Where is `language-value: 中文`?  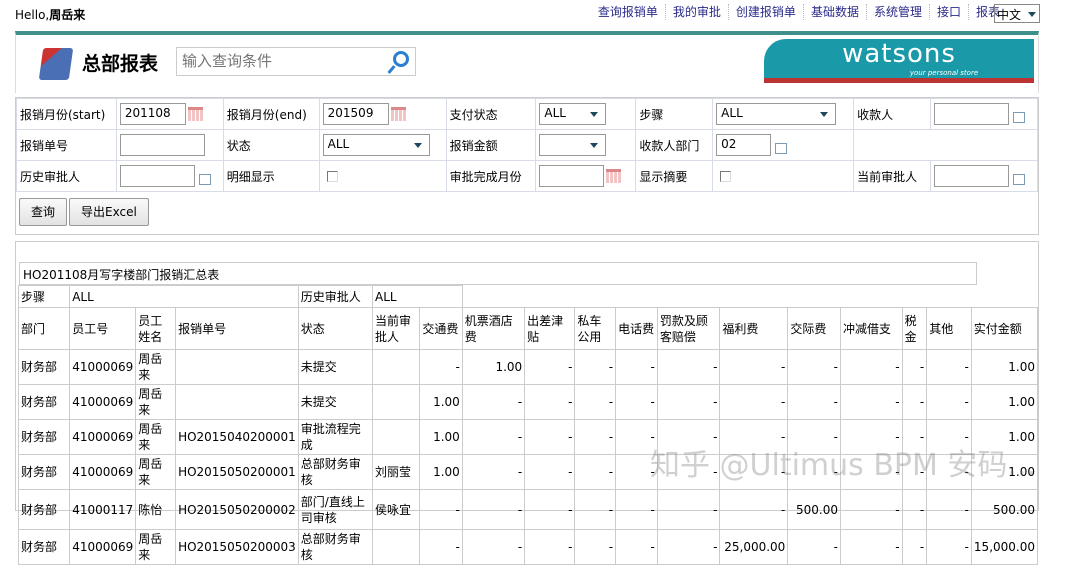 language-value: 中文 is located at coordinates (1009, 15).